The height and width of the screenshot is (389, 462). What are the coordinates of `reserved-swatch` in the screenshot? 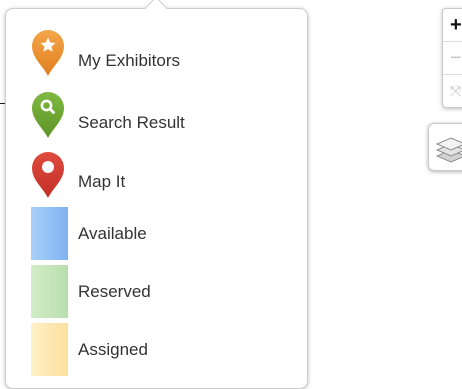 It's located at (49, 291).